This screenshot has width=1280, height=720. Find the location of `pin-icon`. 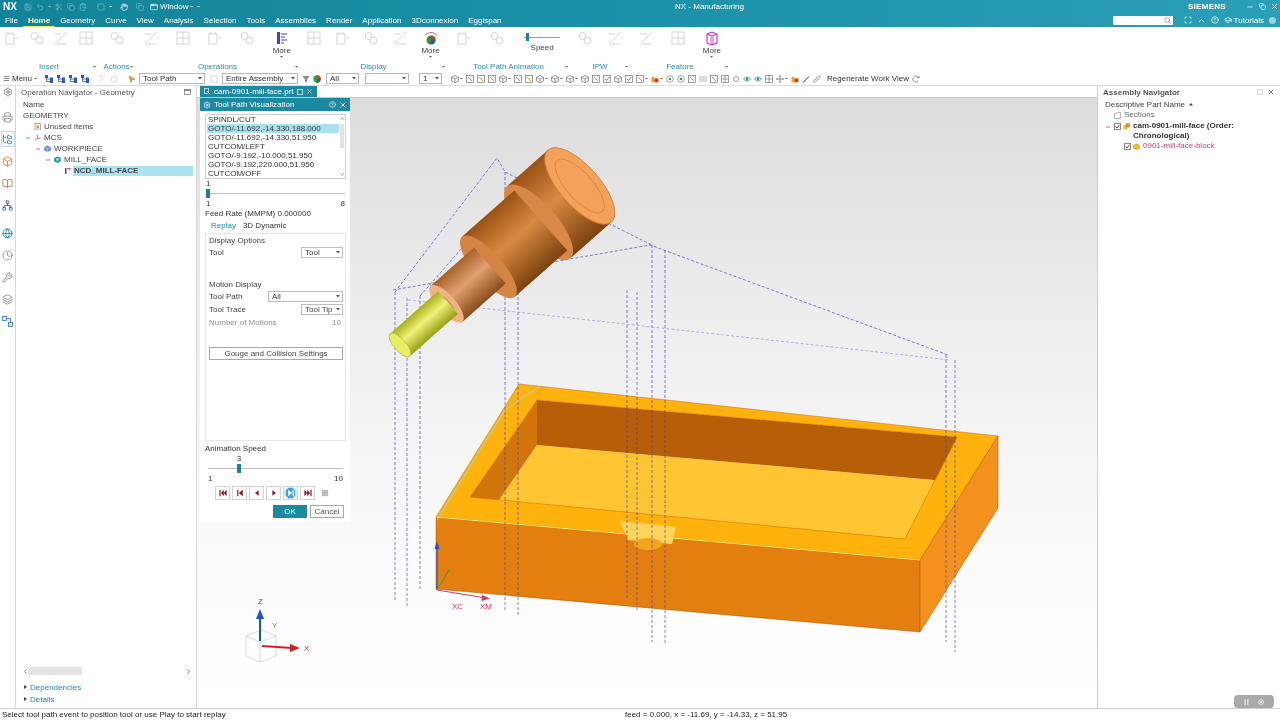

pin-icon is located at coordinates (299, 91).